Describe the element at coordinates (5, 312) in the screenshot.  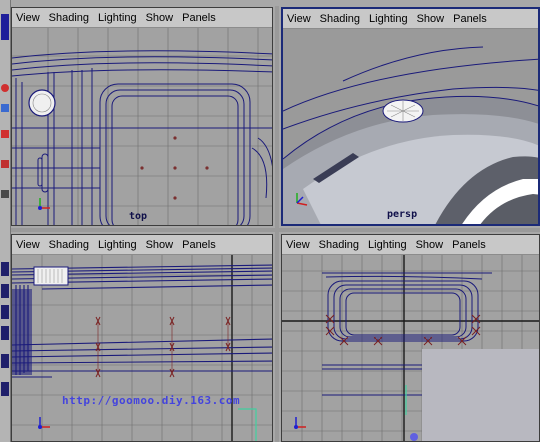
I see `layout-side-icon` at that location.